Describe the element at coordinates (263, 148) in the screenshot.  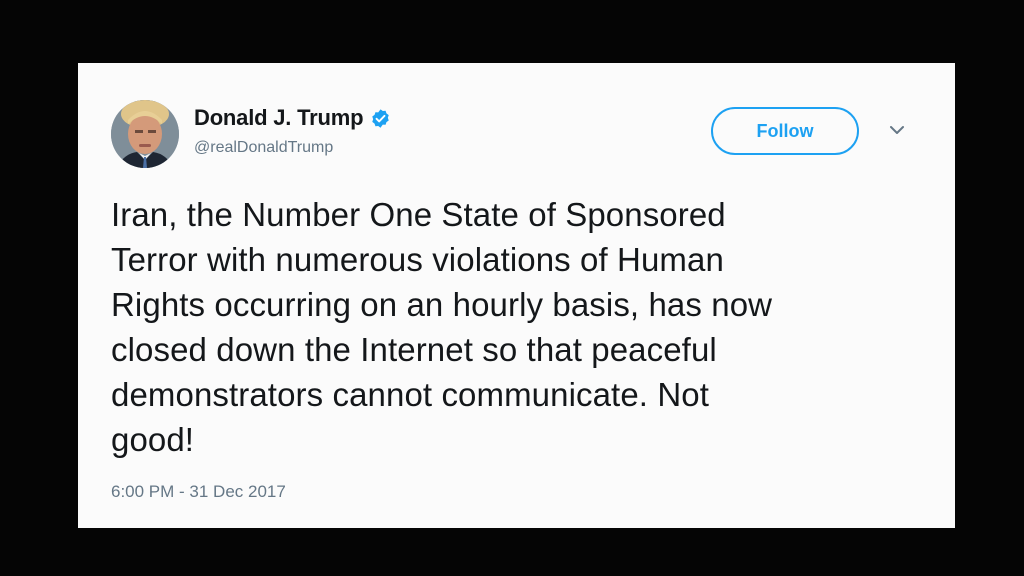
I see `author-handle: @realDonaldTrump` at that location.